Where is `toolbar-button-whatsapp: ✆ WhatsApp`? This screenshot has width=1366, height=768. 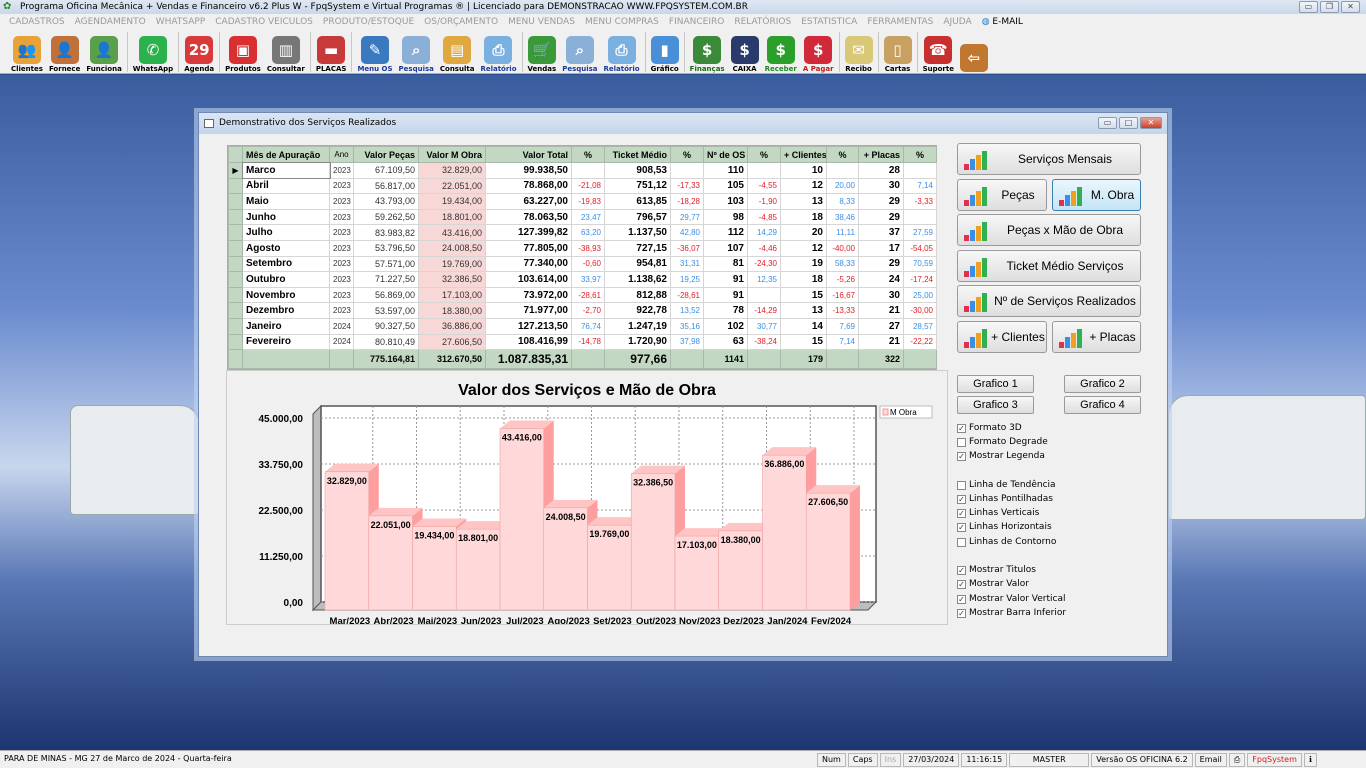
toolbar-button-whatsapp: ✆ WhatsApp is located at coordinates (153, 52).